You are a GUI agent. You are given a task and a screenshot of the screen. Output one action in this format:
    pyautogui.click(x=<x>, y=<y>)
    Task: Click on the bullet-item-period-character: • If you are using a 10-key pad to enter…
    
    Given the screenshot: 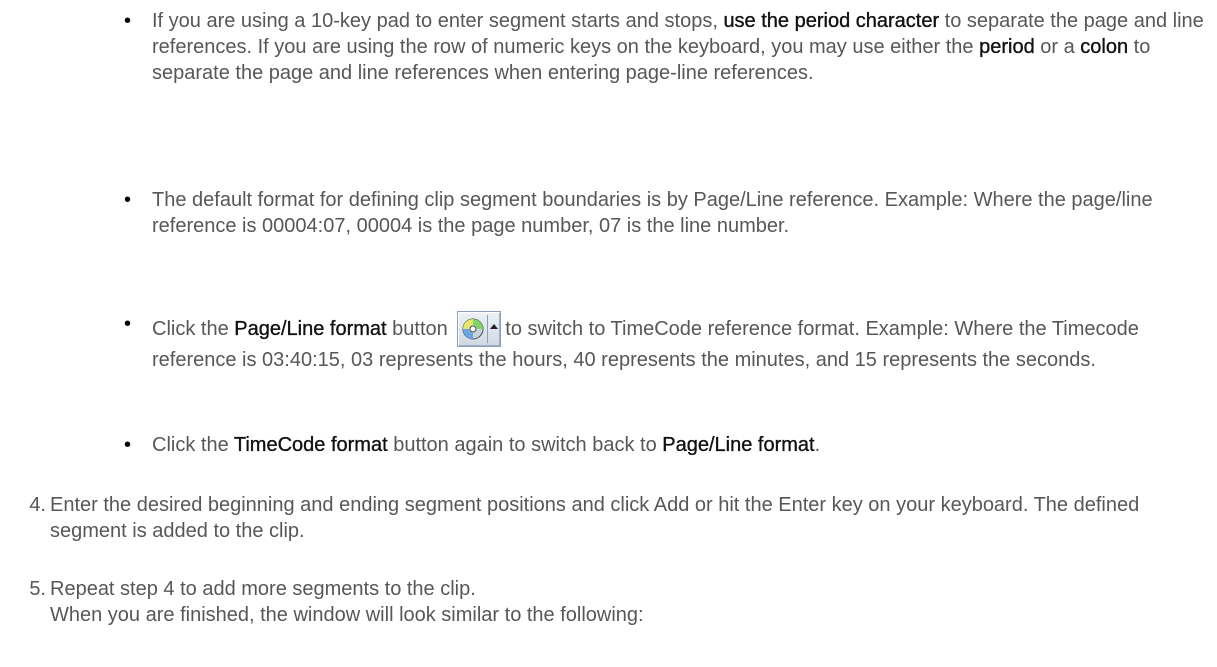 What is the action you would take?
    pyautogui.click(x=664, y=47)
    